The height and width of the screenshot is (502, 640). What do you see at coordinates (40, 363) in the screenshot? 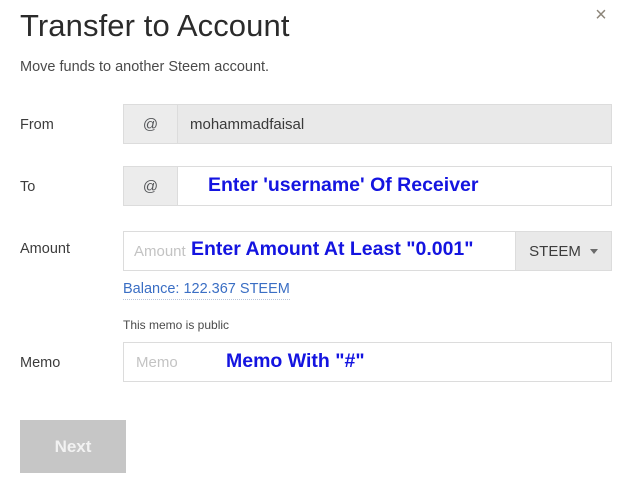
I see `label-memo: Memo` at bounding box center [40, 363].